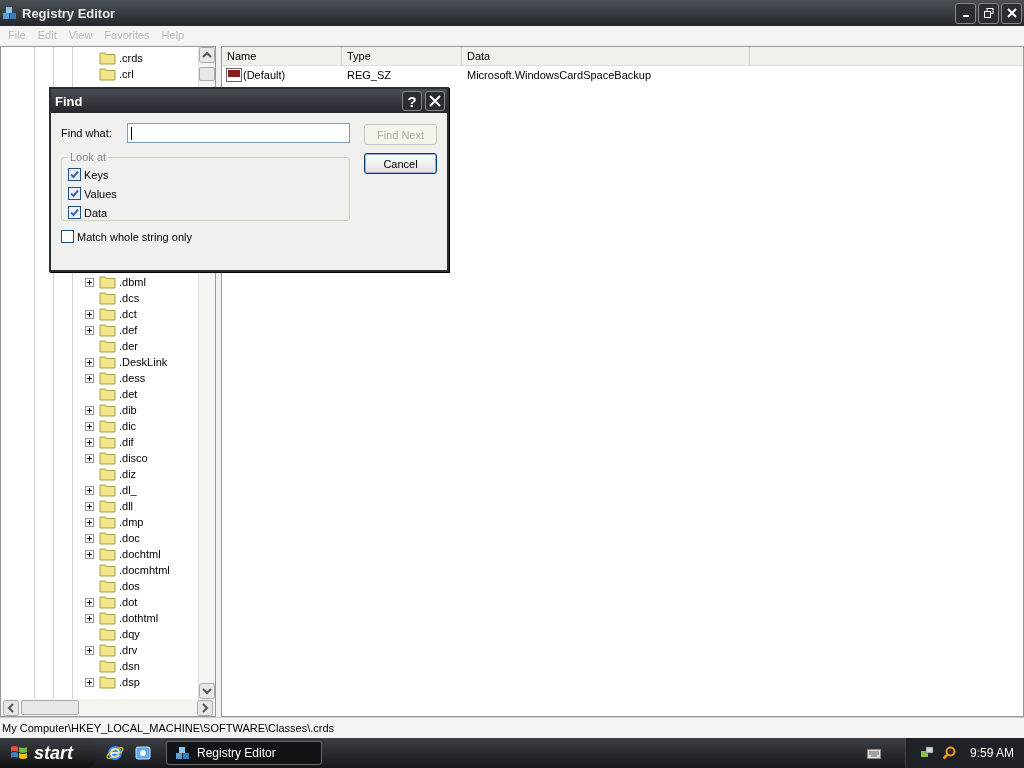 This screenshot has width=1024, height=768. Describe the element at coordinates (991, 753) in the screenshot. I see `clock: 9:59 AM` at that location.